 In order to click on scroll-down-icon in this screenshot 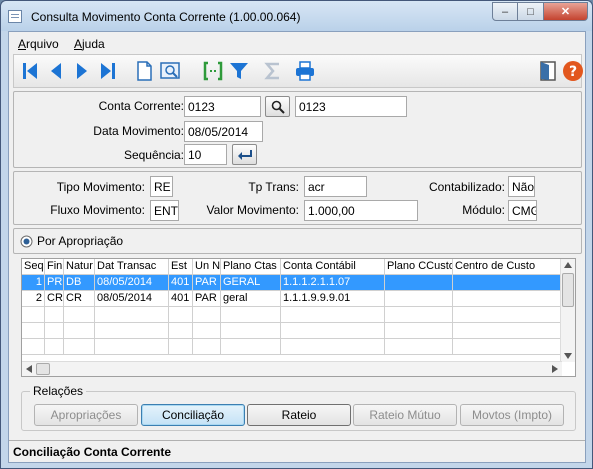, I will do `click(568, 356)`.